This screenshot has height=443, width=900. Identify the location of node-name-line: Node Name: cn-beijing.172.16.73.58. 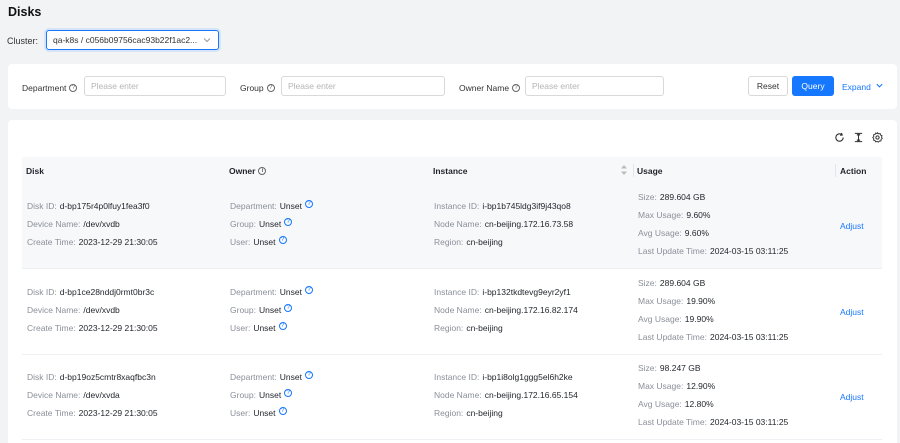
(504, 224).